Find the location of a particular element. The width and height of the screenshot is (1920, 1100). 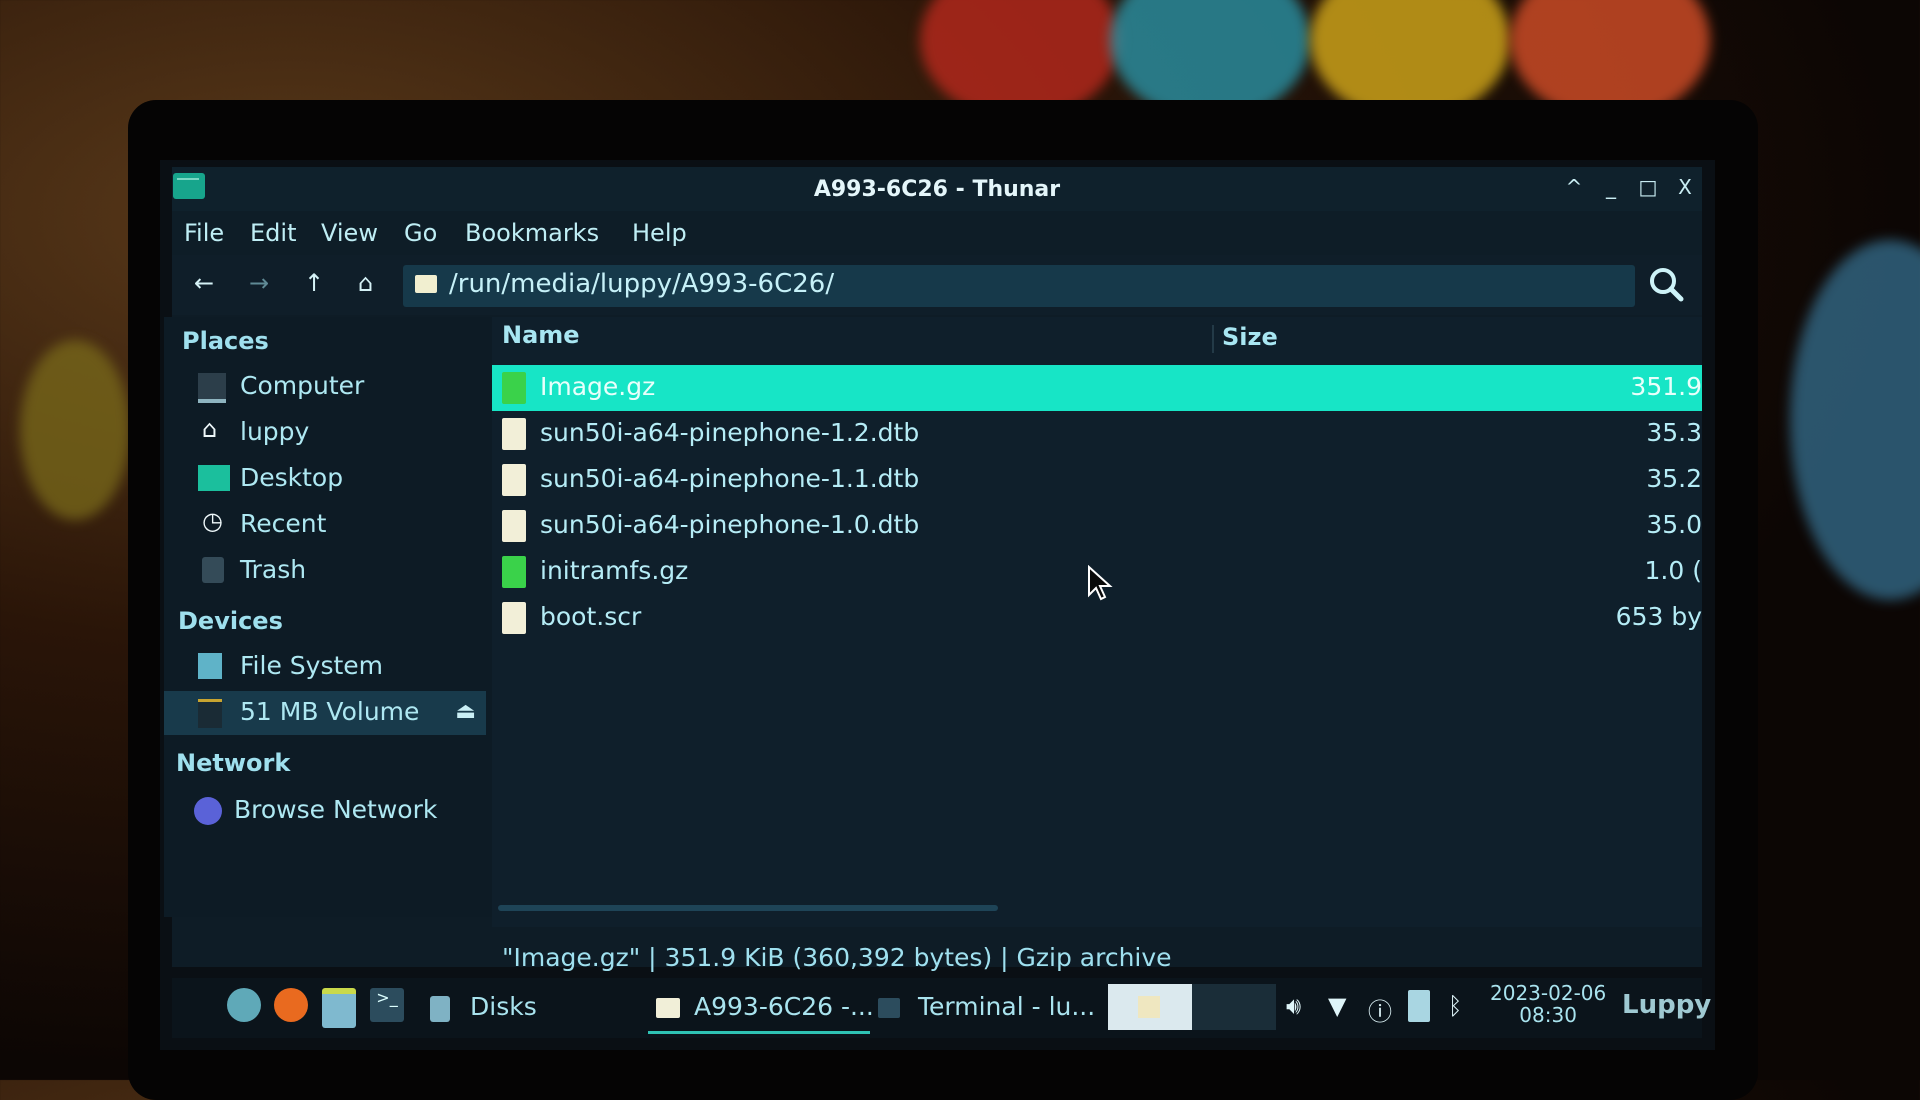

shade-button: ^ is located at coordinates (1574, 187).